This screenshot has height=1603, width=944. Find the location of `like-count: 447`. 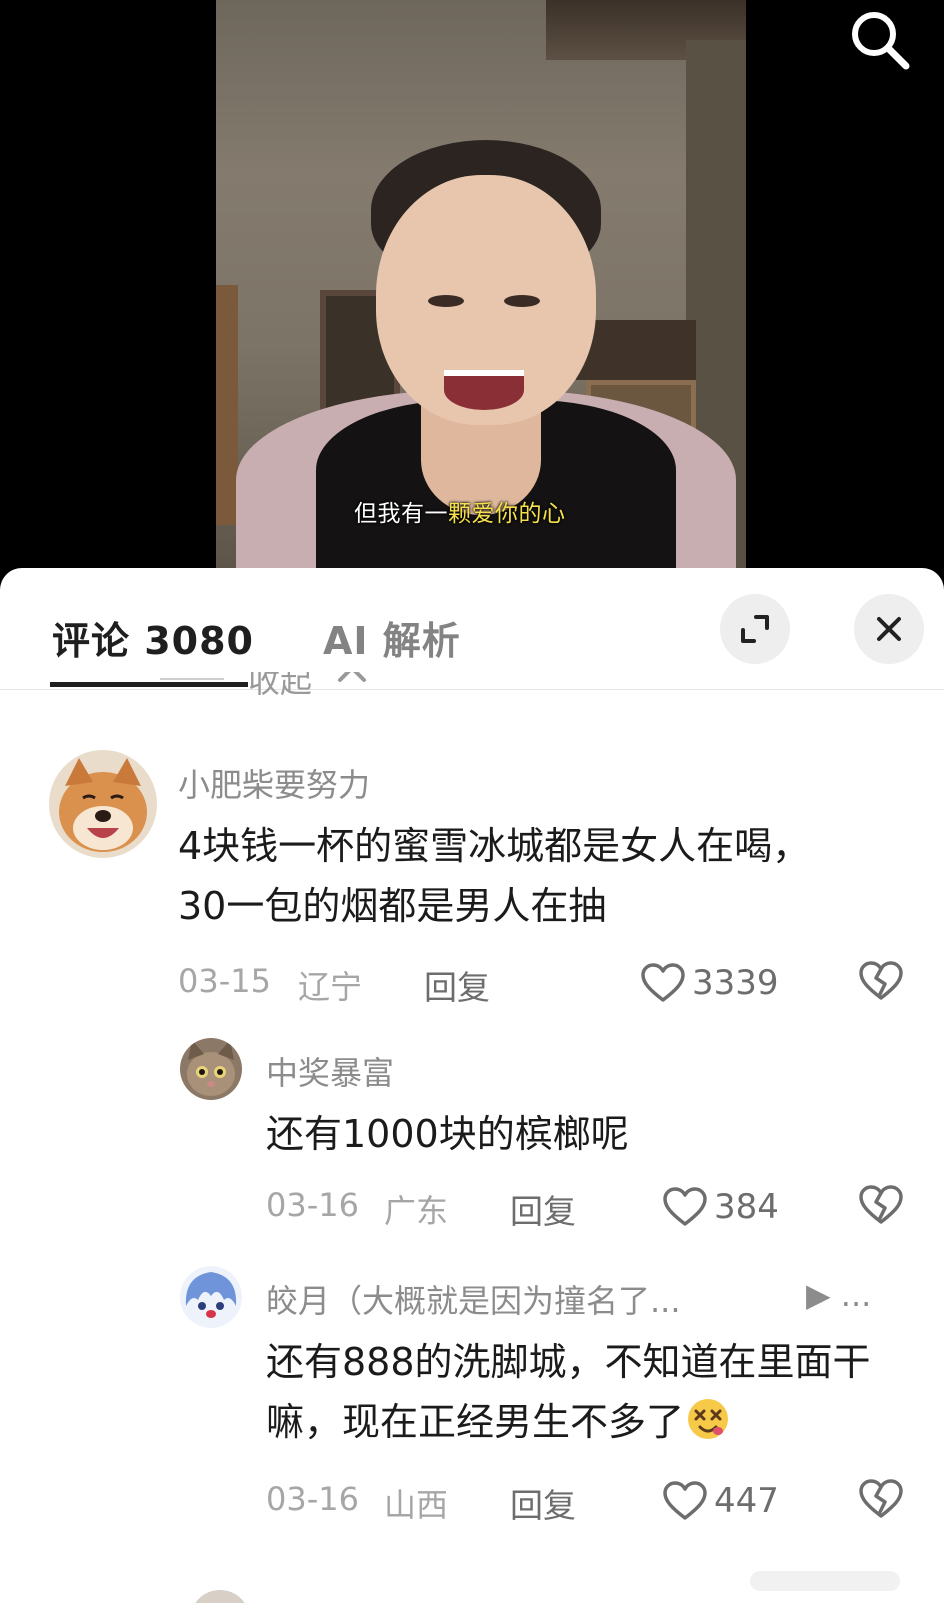

like-count: 447 is located at coordinates (746, 1501).